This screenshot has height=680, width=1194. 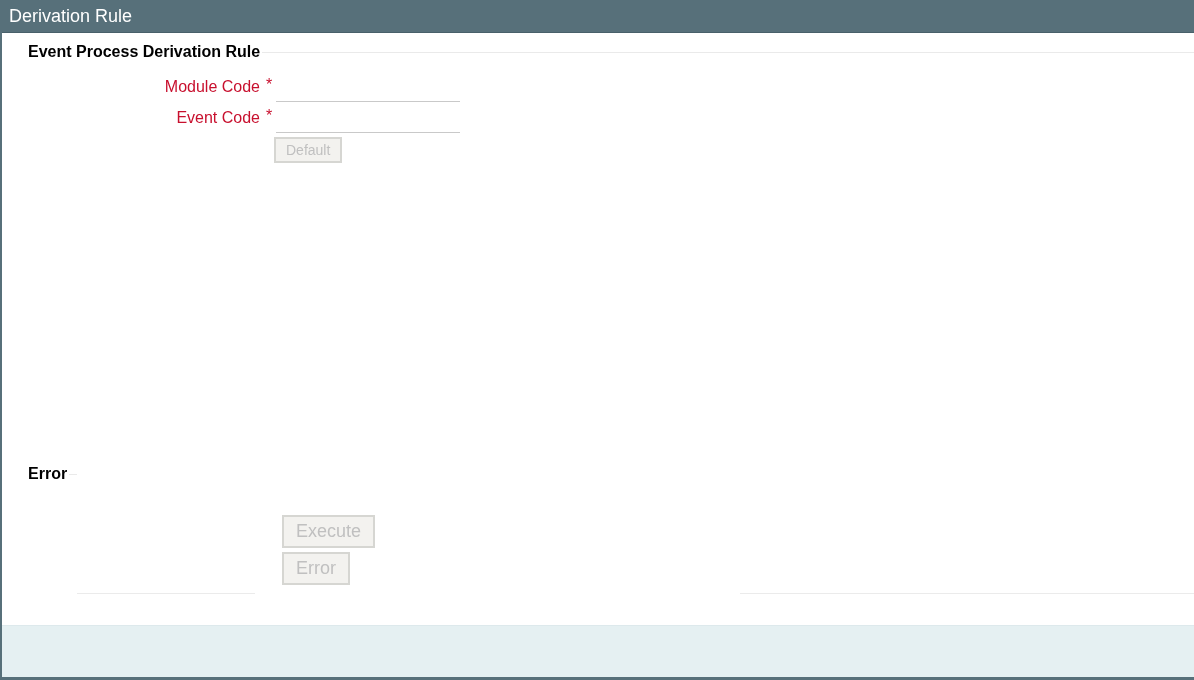 What do you see at coordinates (48, 474) in the screenshot?
I see `section-title: Error` at bounding box center [48, 474].